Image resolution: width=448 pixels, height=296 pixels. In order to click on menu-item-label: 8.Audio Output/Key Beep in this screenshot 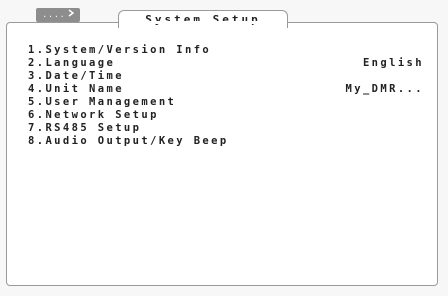, I will do `click(128, 141)`.